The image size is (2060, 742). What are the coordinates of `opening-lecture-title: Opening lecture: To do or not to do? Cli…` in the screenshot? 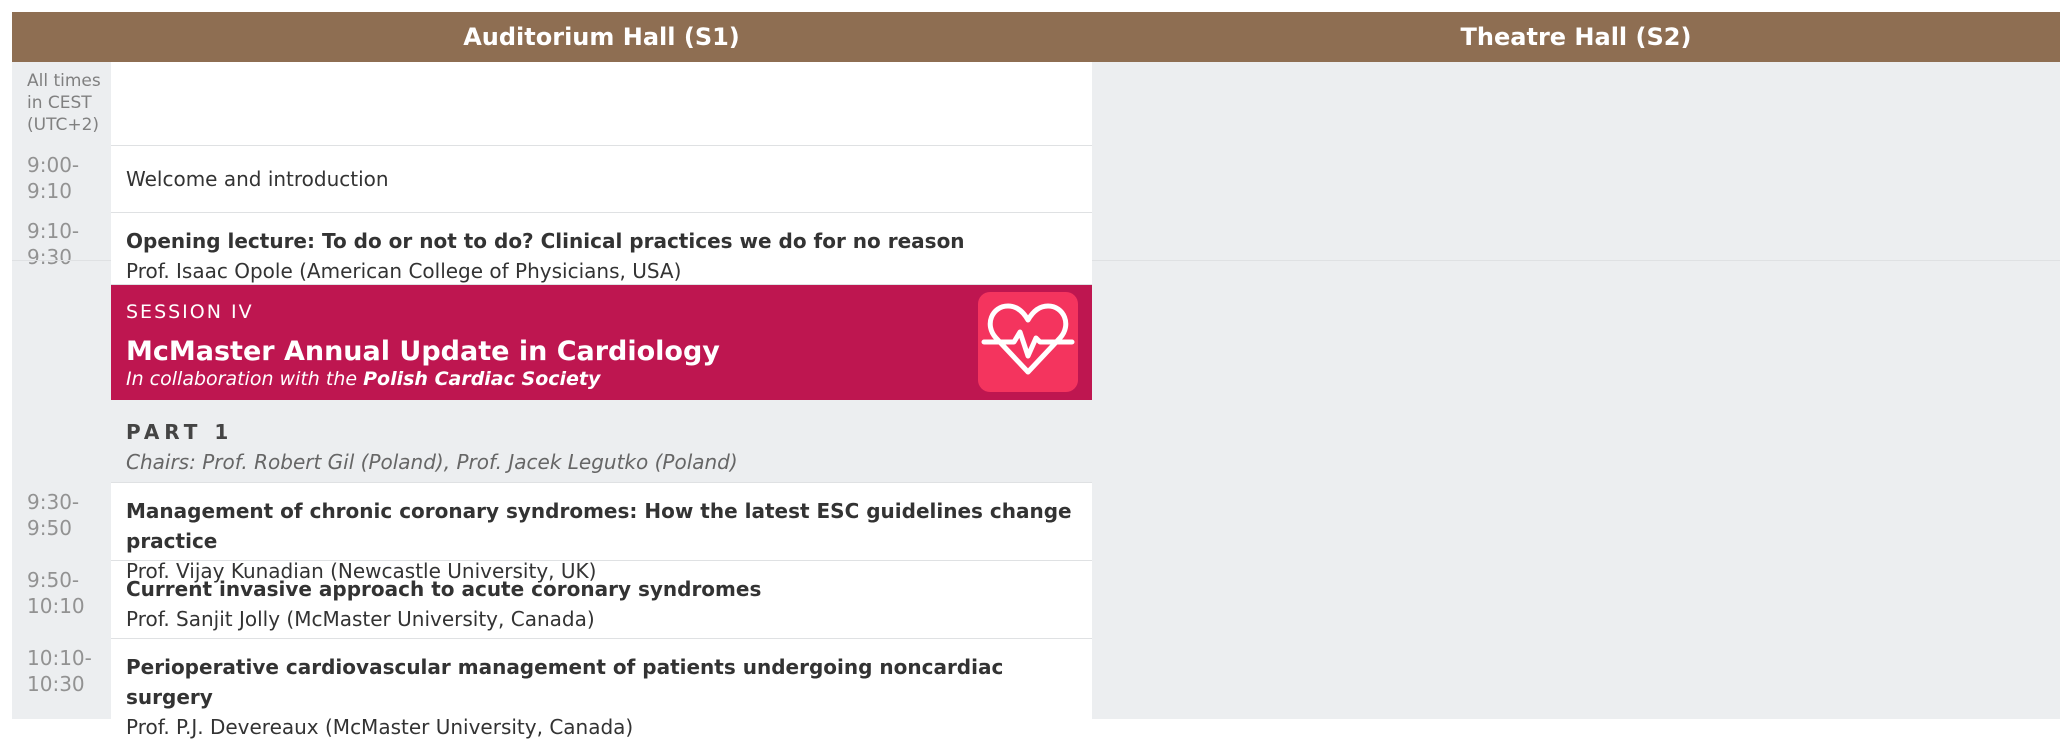 It's located at (545, 241).